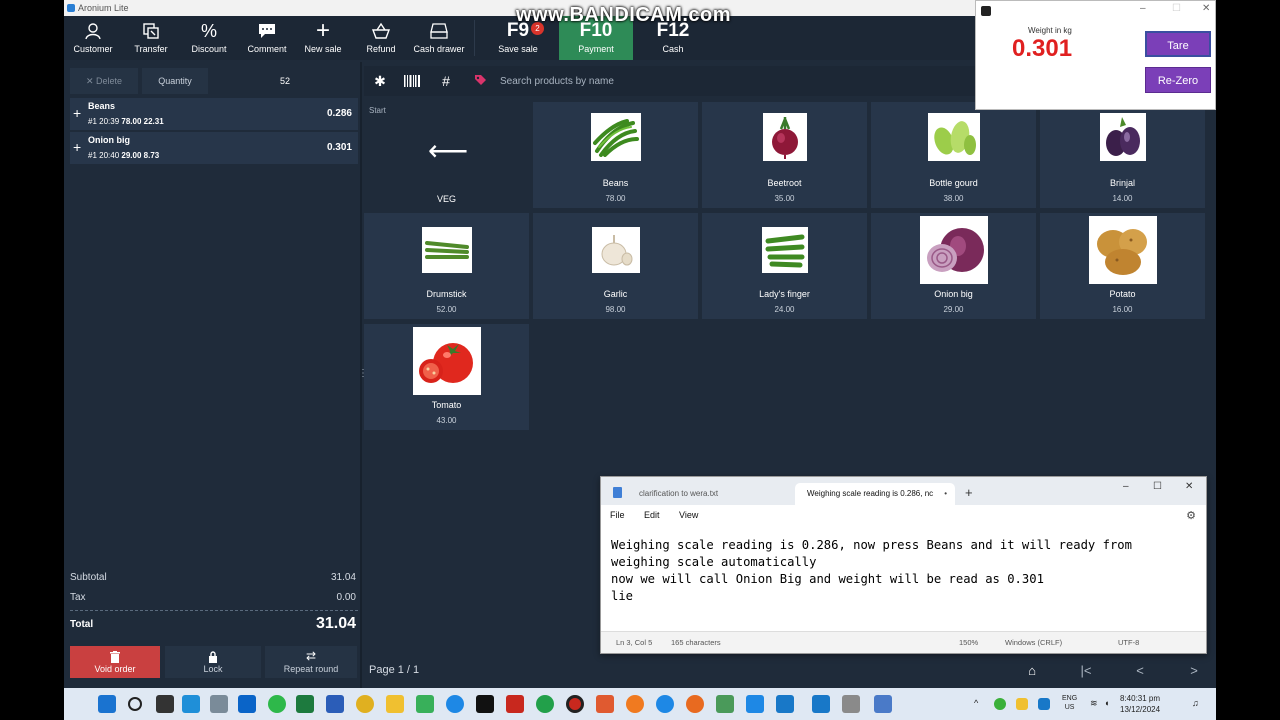  Describe the element at coordinates (575, 704) in the screenshot. I see `record-icon` at that location.